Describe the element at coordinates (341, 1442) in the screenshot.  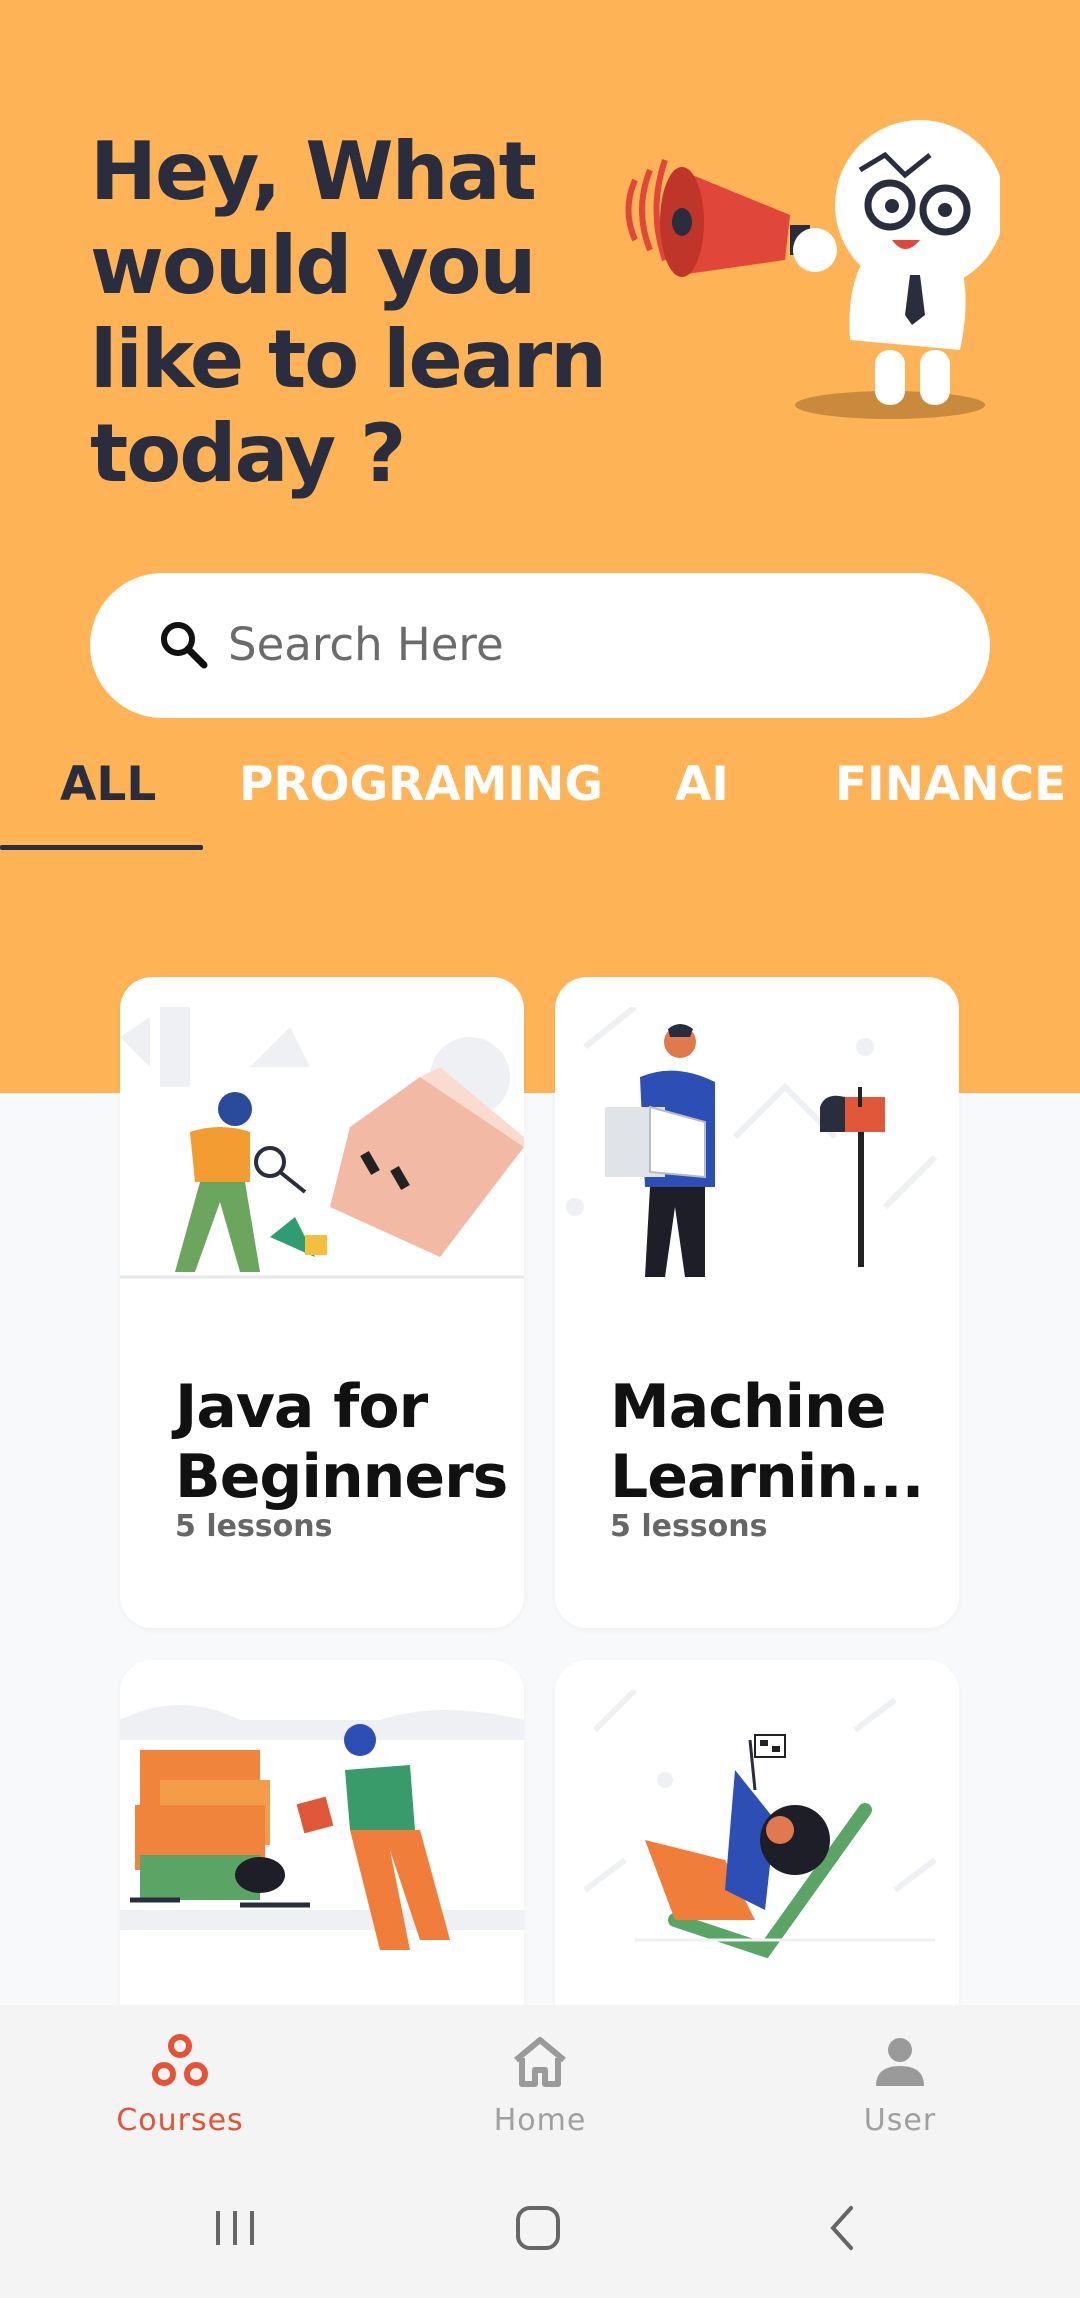
I see `course-title: Java for Beginners` at that location.